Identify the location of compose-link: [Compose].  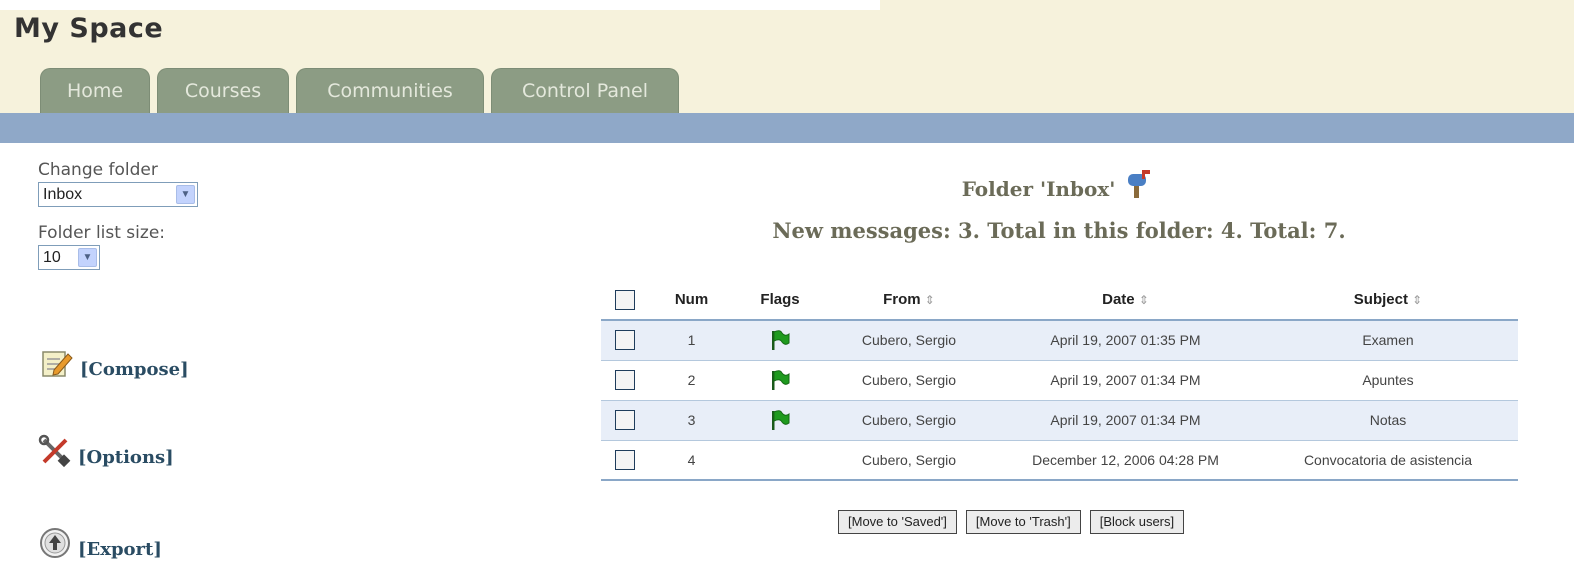
(134, 369).